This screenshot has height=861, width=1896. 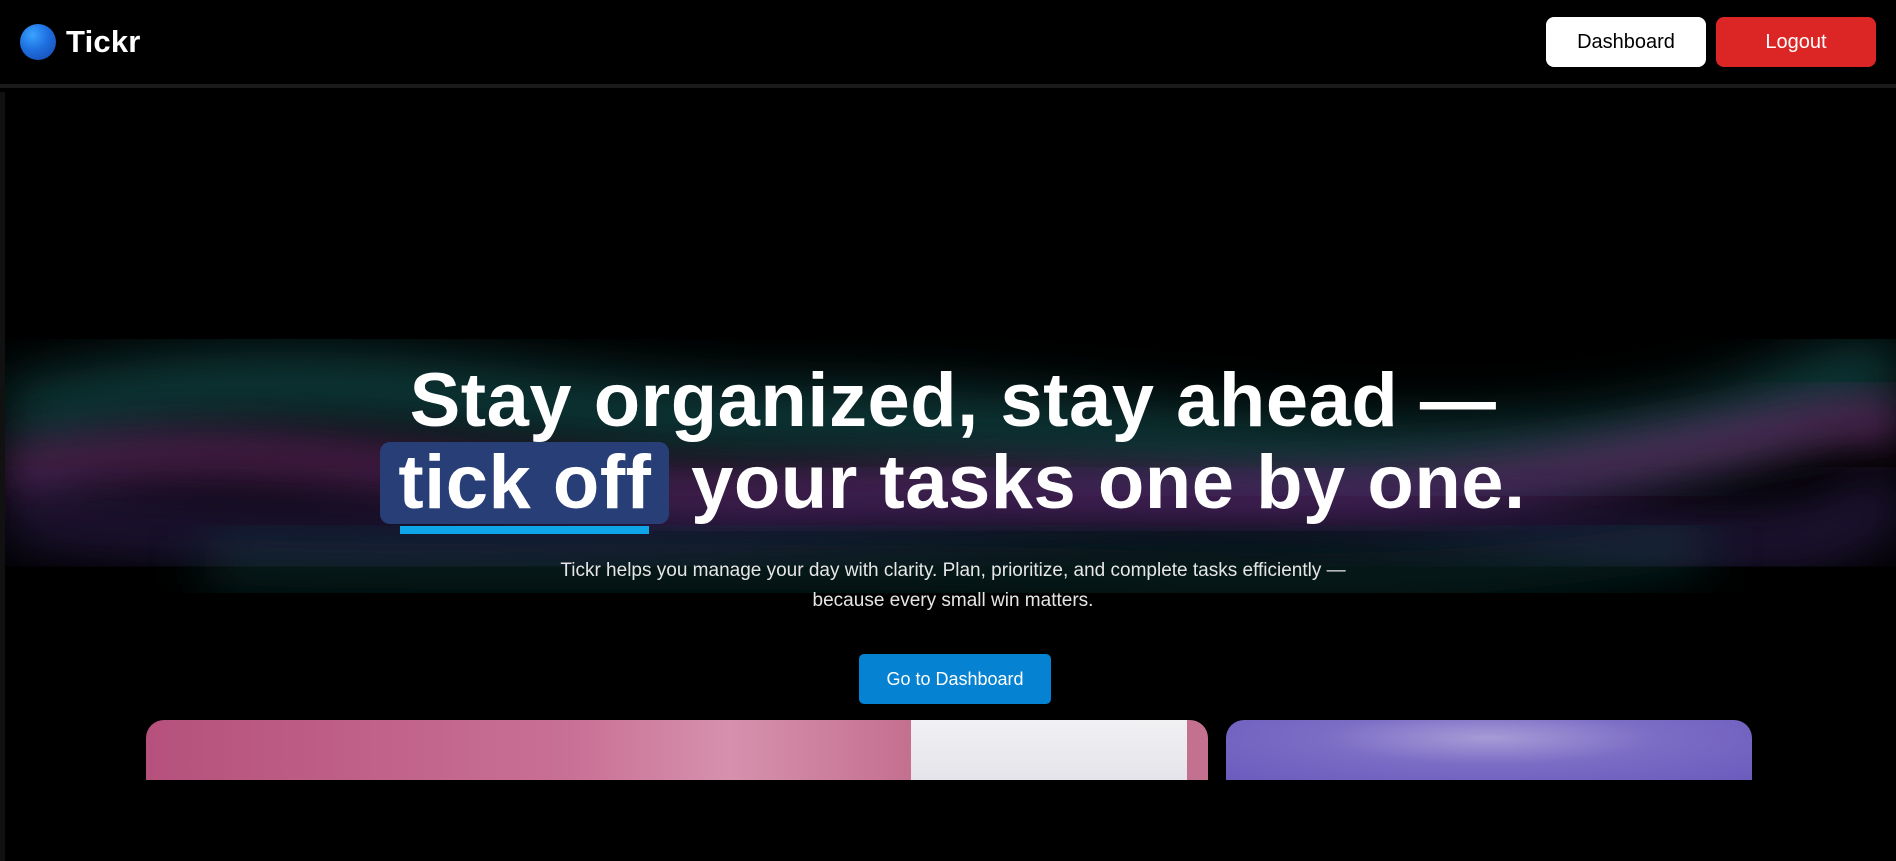 I want to click on subtext-line2: because every small win matters., so click(x=953, y=600).